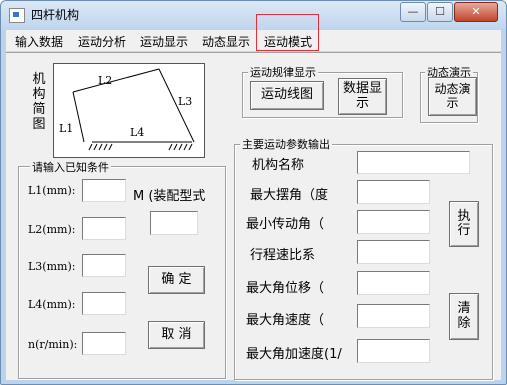 This screenshot has height=385, width=507. What do you see at coordinates (176, 335) in the screenshot?
I see `cancel-button: 取 消` at bounding box center [176, 335].